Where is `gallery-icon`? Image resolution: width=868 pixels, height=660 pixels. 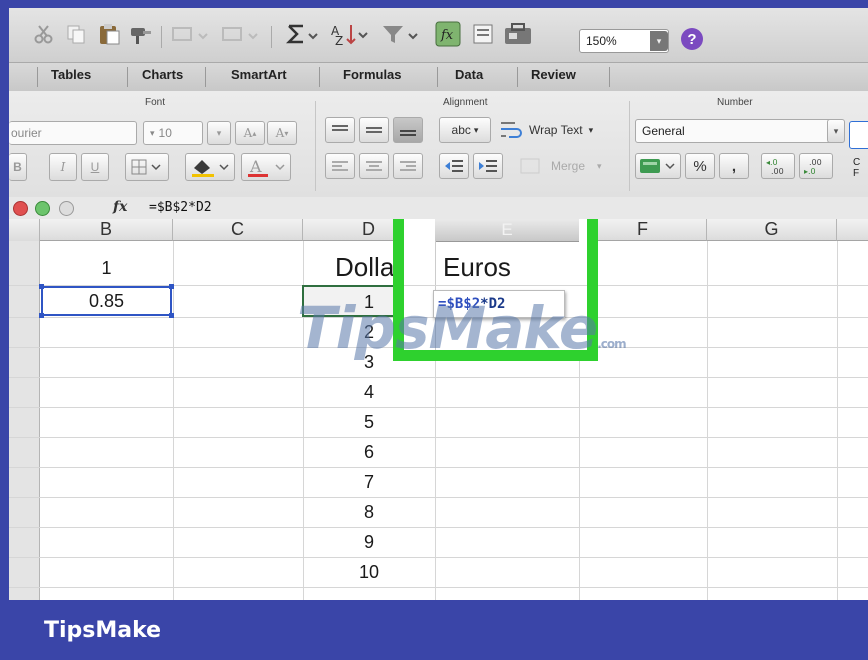 gallery-icon is located at coordinates (483, 34).